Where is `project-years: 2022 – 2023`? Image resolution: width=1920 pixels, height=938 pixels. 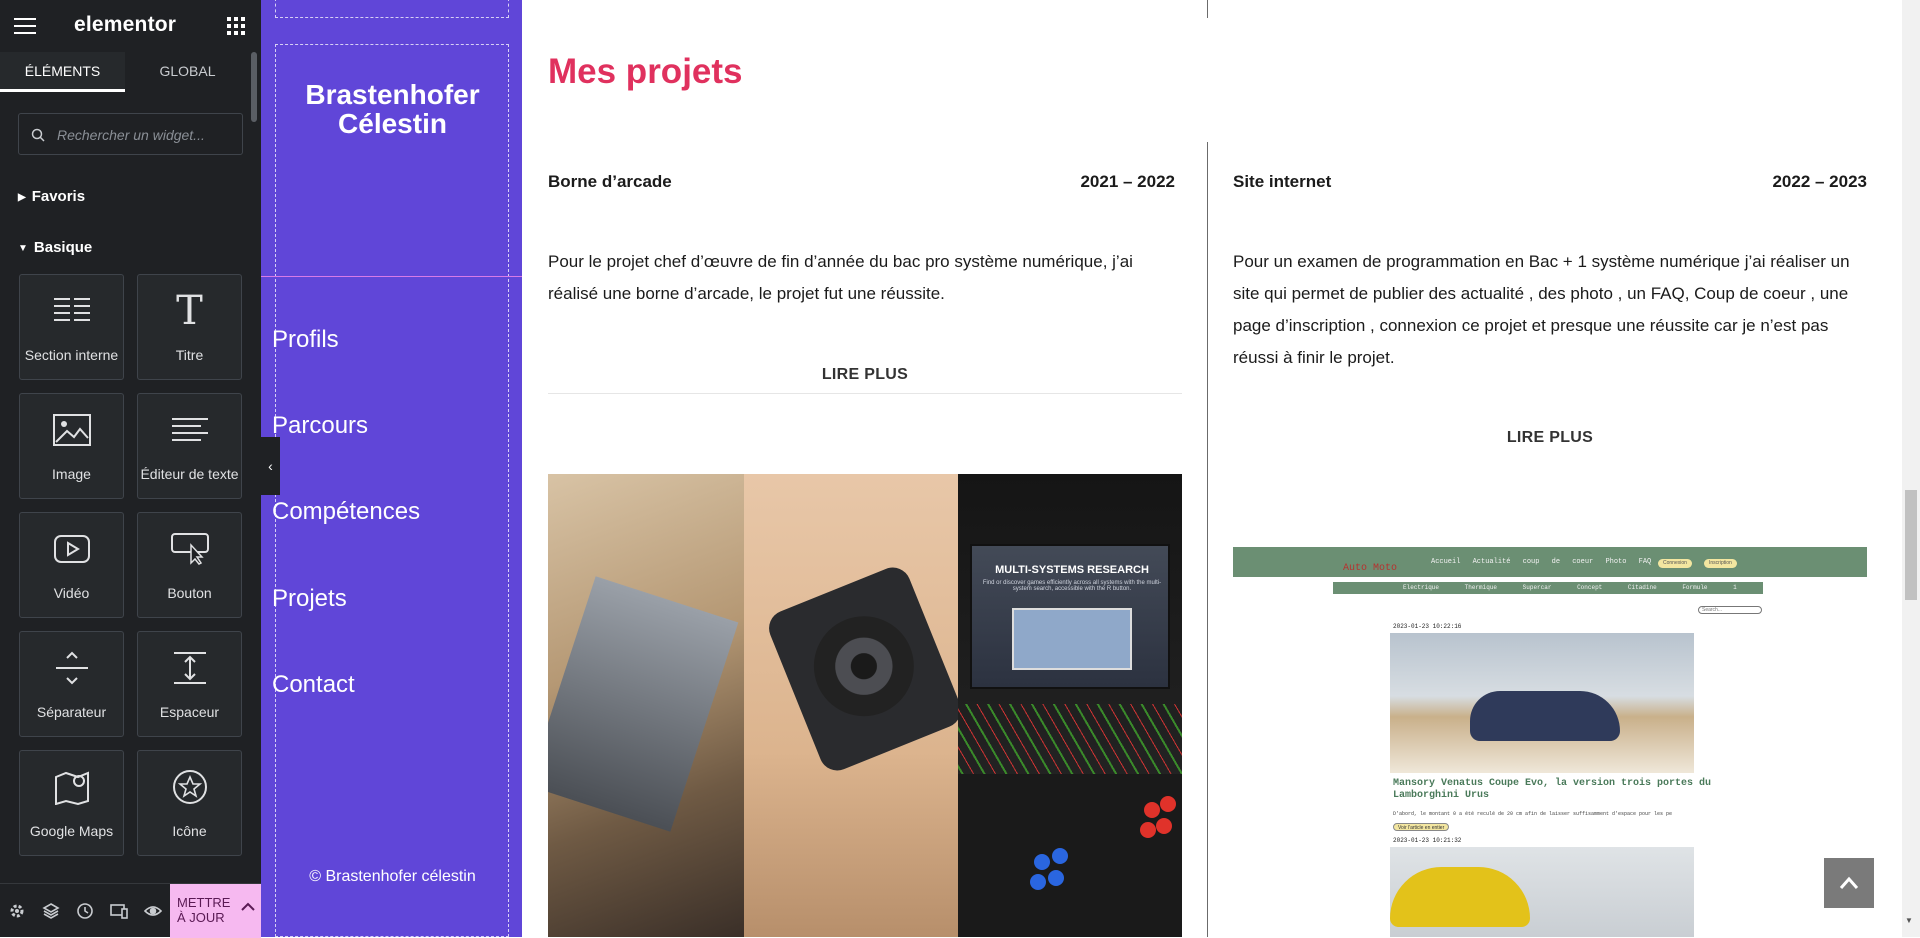
project-years: 2022 – 2023 is located at coordinates (1819, 181).